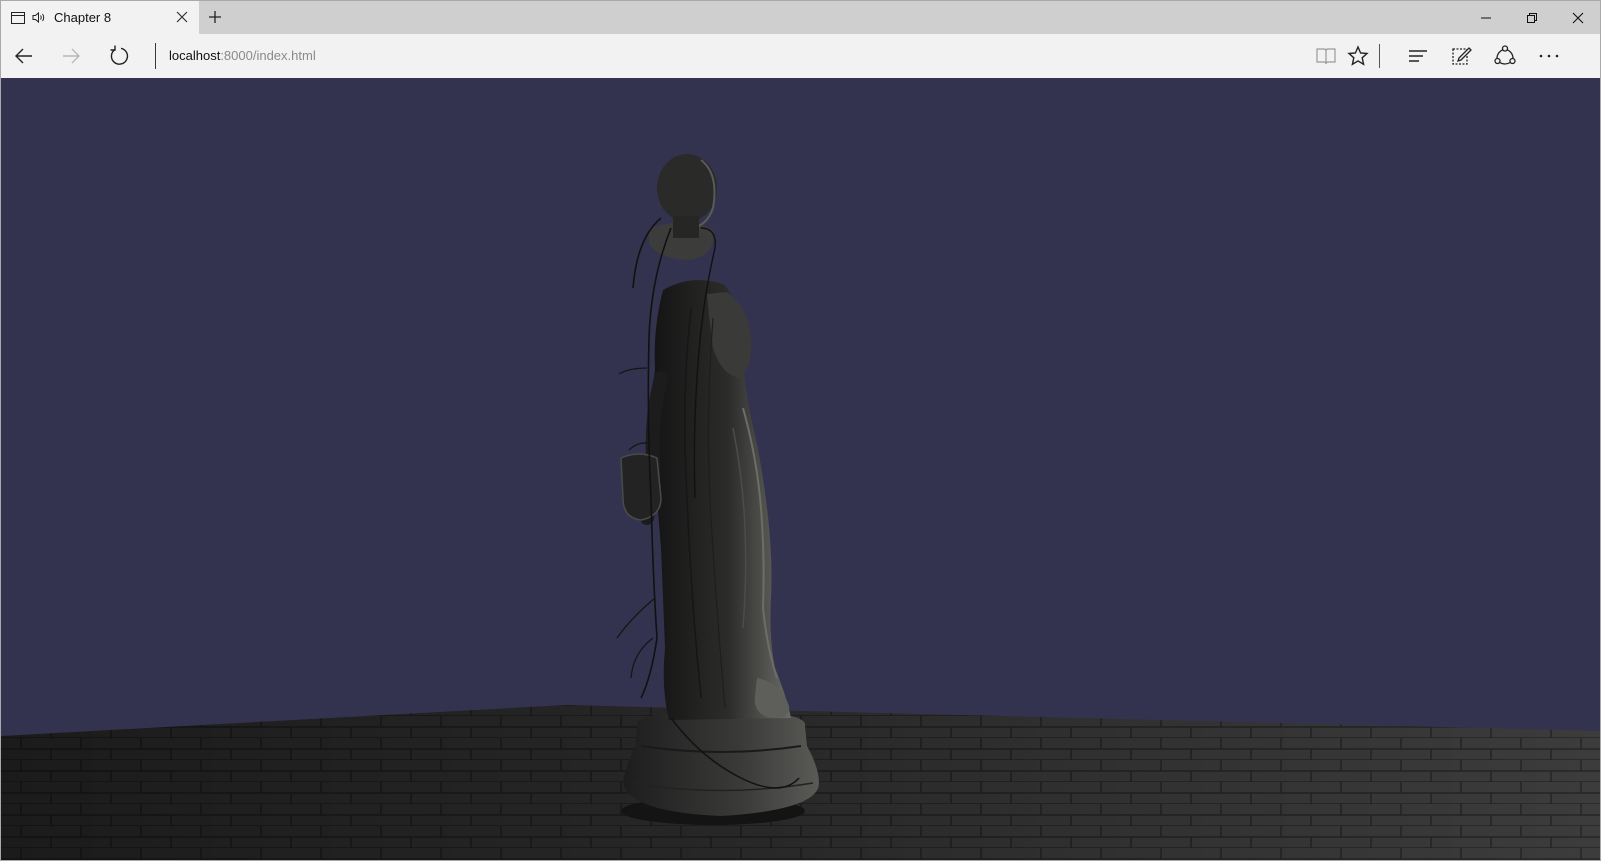 This screenshot has height=861, width=1601. I want to click on tab-chapter-8: Chapter 8, so click(100, 17).